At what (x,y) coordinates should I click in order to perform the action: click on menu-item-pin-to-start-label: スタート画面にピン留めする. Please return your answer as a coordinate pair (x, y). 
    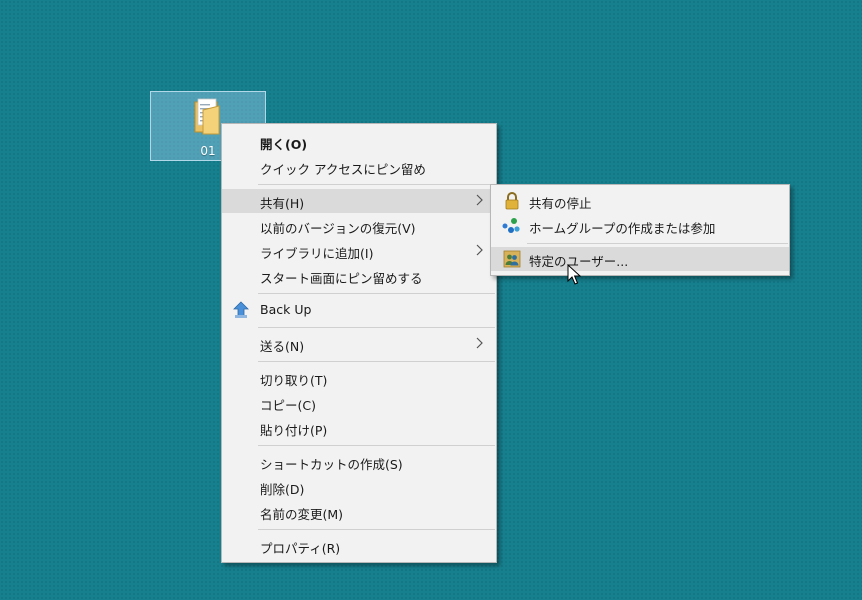
    Looking at the image, I should click on (341, 278).